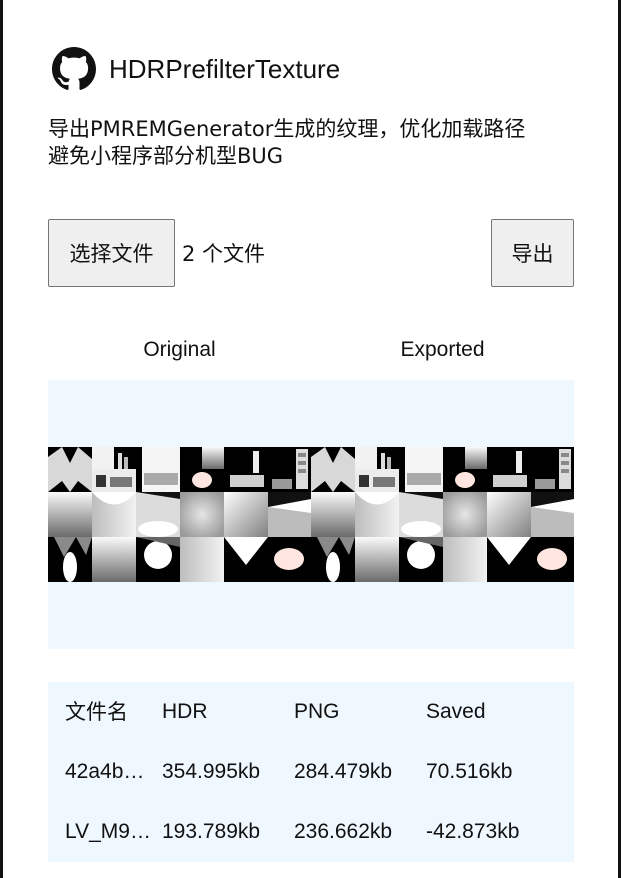  I want to click on export-button: 导出, so click(532, 253).